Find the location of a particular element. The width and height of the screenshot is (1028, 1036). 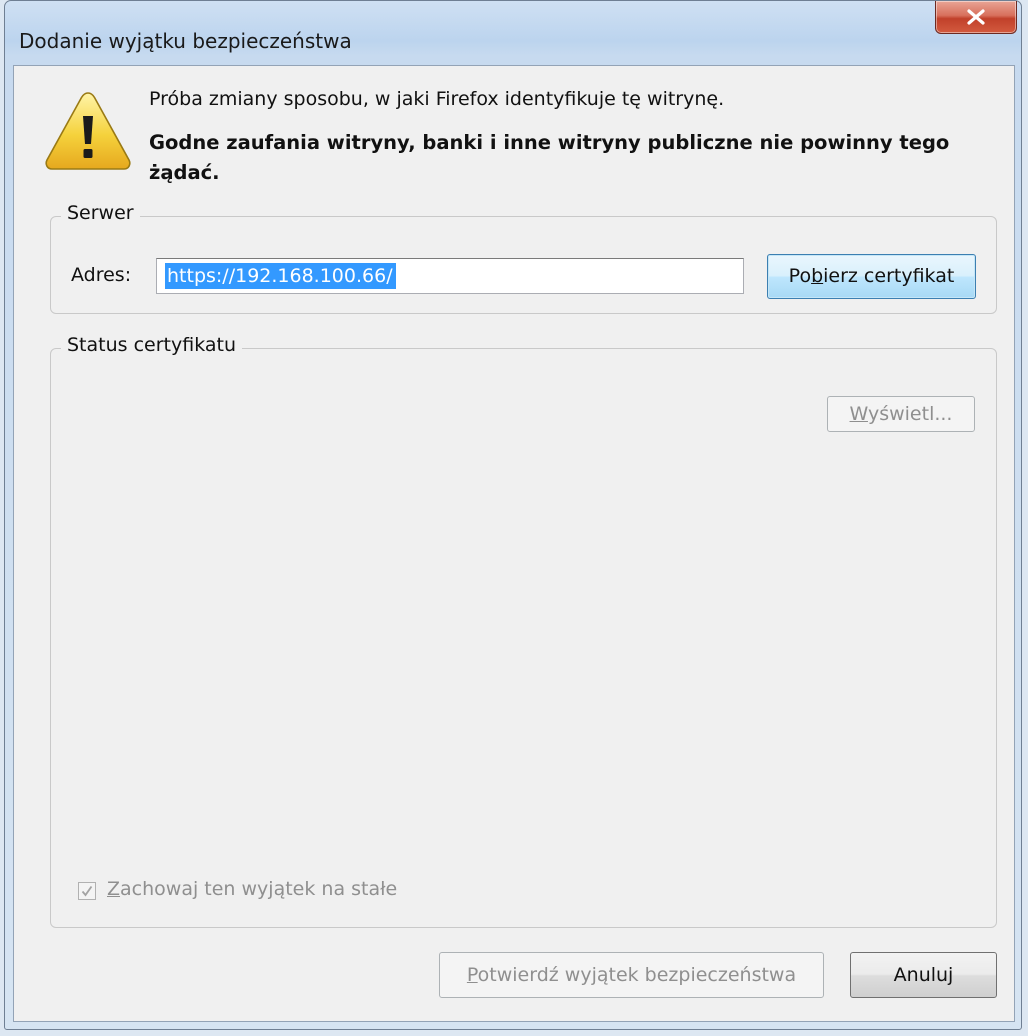

window-title: Dodanie wyjątku bezpieczeństwa is located at coordinates (185, 41).